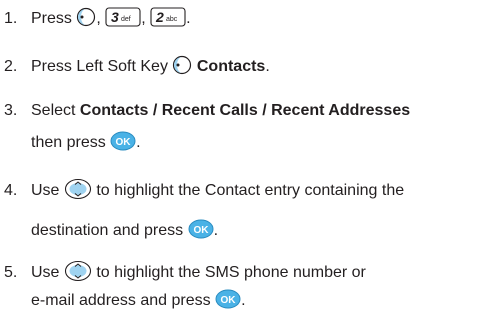 This screenshot has width=477, height=315. I want to click on step-text-line-2: e-mail address and press OK ., so click(138, 300).